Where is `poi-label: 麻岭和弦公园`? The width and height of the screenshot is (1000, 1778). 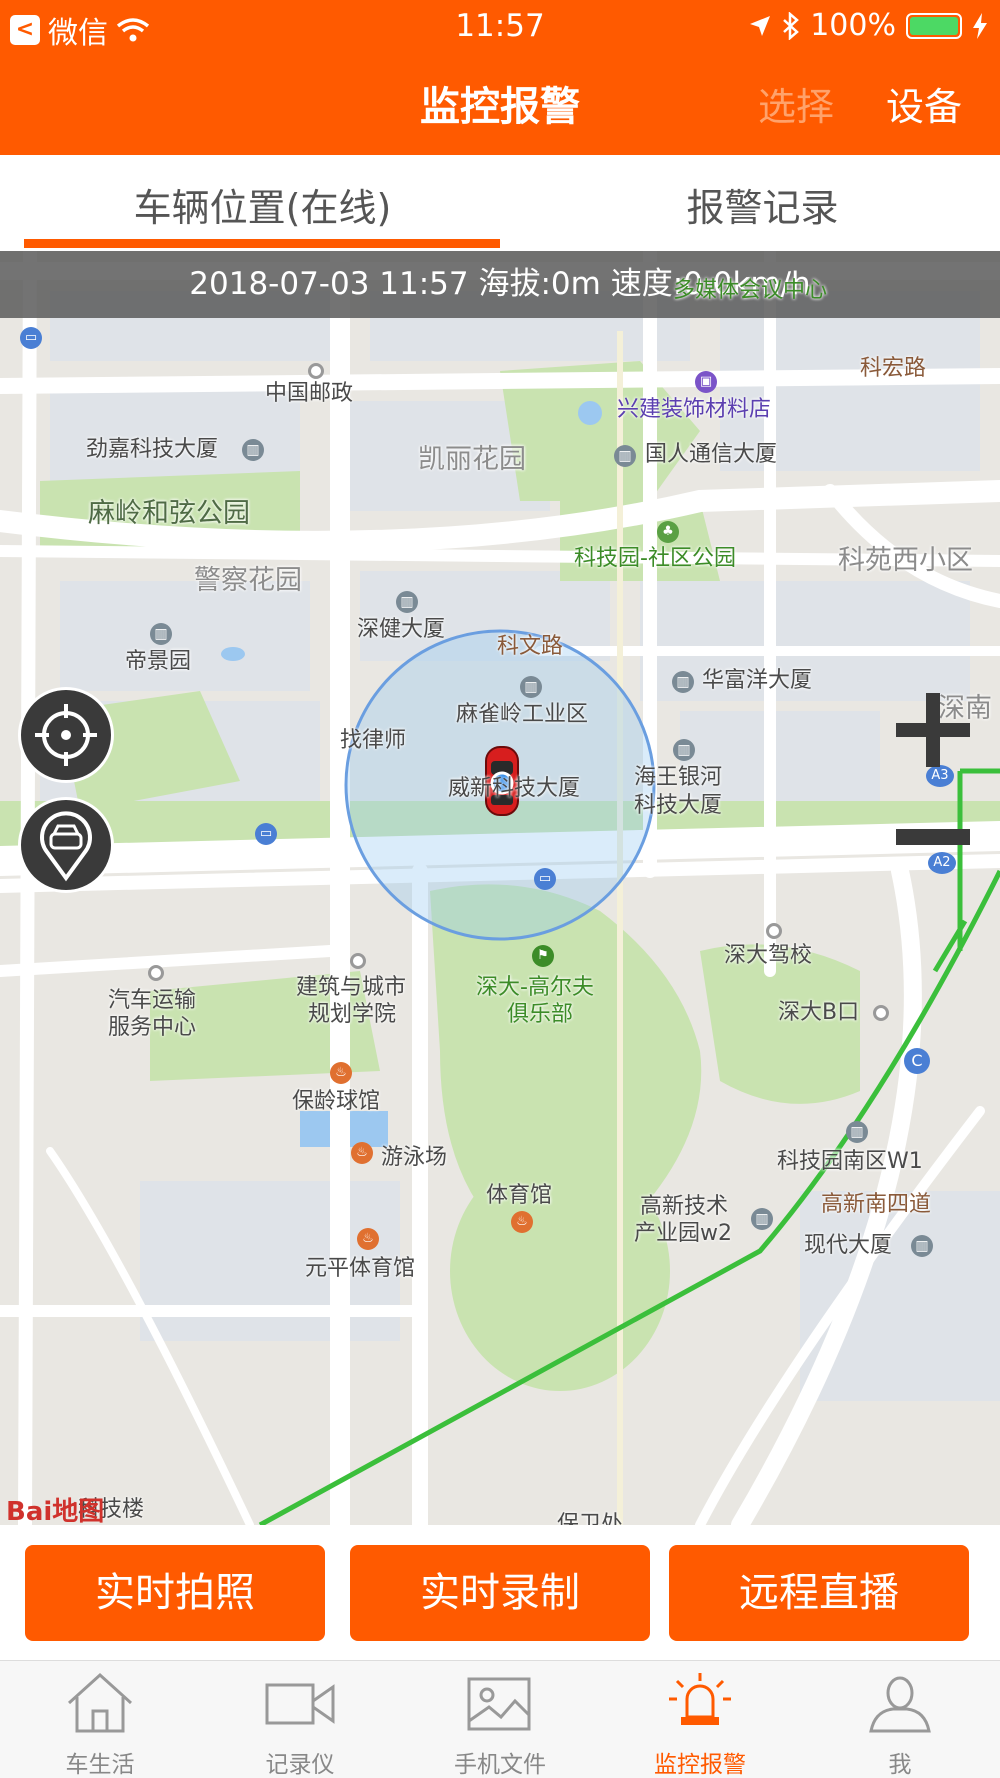 poi-label: 麻岭和弦公园 is located at coordinates (169, 513).